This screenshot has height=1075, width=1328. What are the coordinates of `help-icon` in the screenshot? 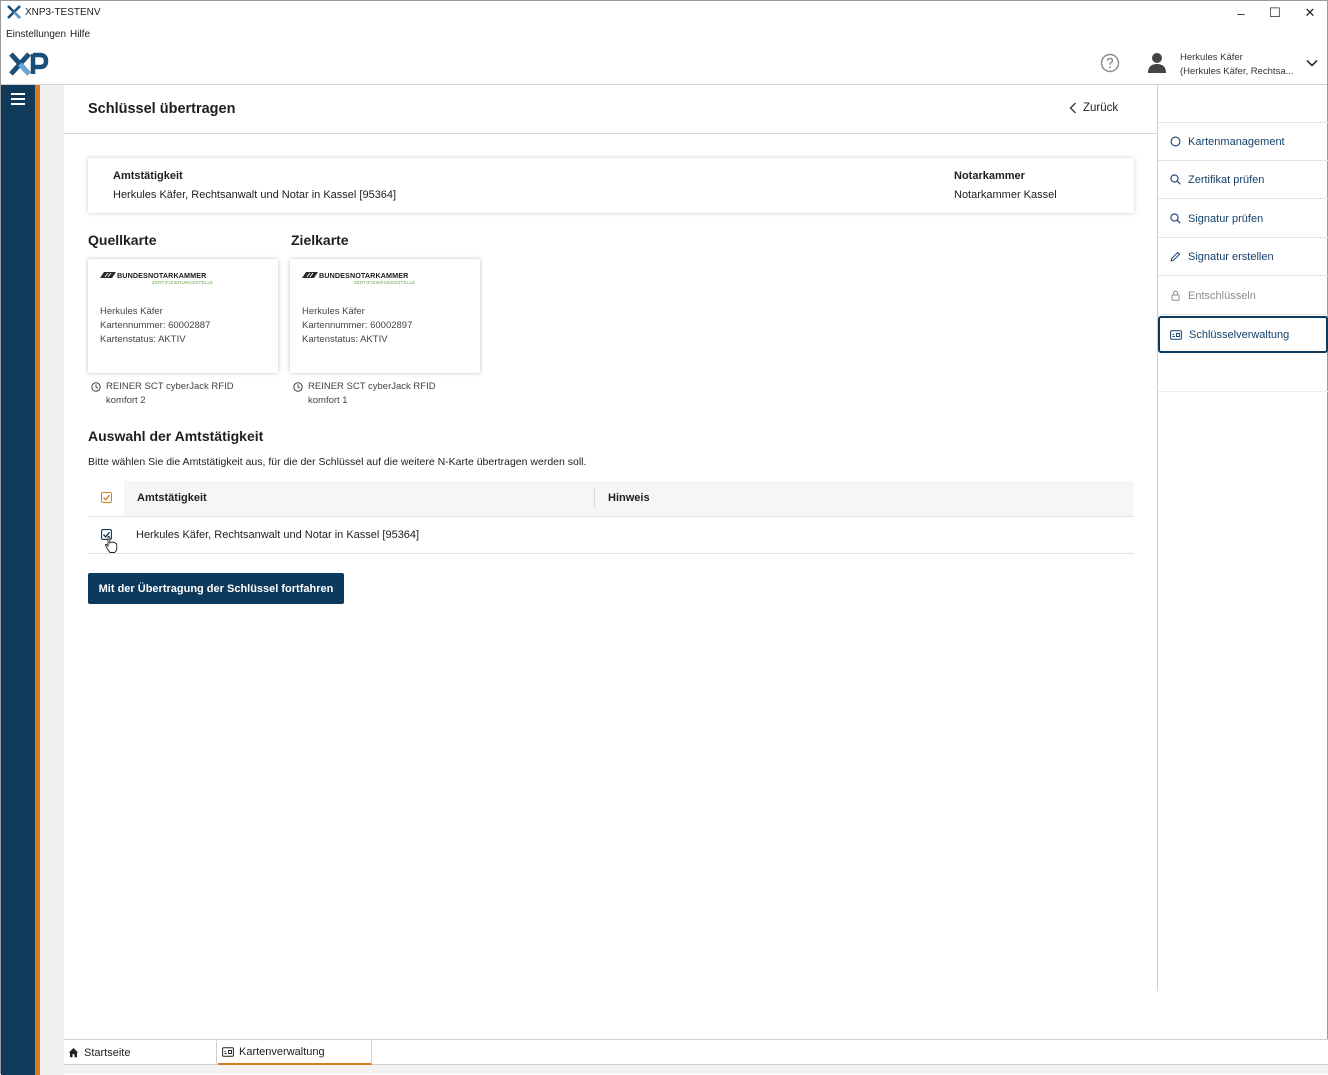 It's located at (1110, 63).